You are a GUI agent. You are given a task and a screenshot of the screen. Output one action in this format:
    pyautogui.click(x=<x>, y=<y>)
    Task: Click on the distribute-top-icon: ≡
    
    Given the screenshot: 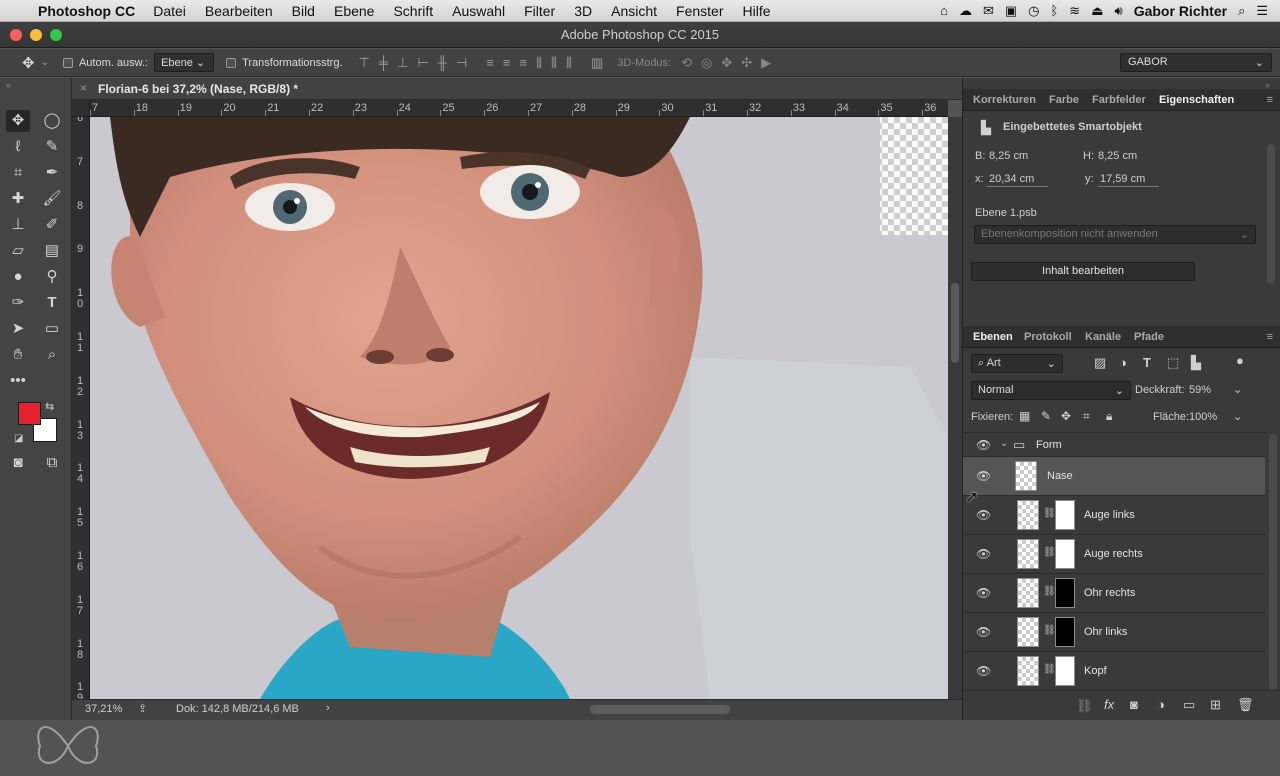 What is the action you would take?
    pyautogui.click(x=490, y=63)
    